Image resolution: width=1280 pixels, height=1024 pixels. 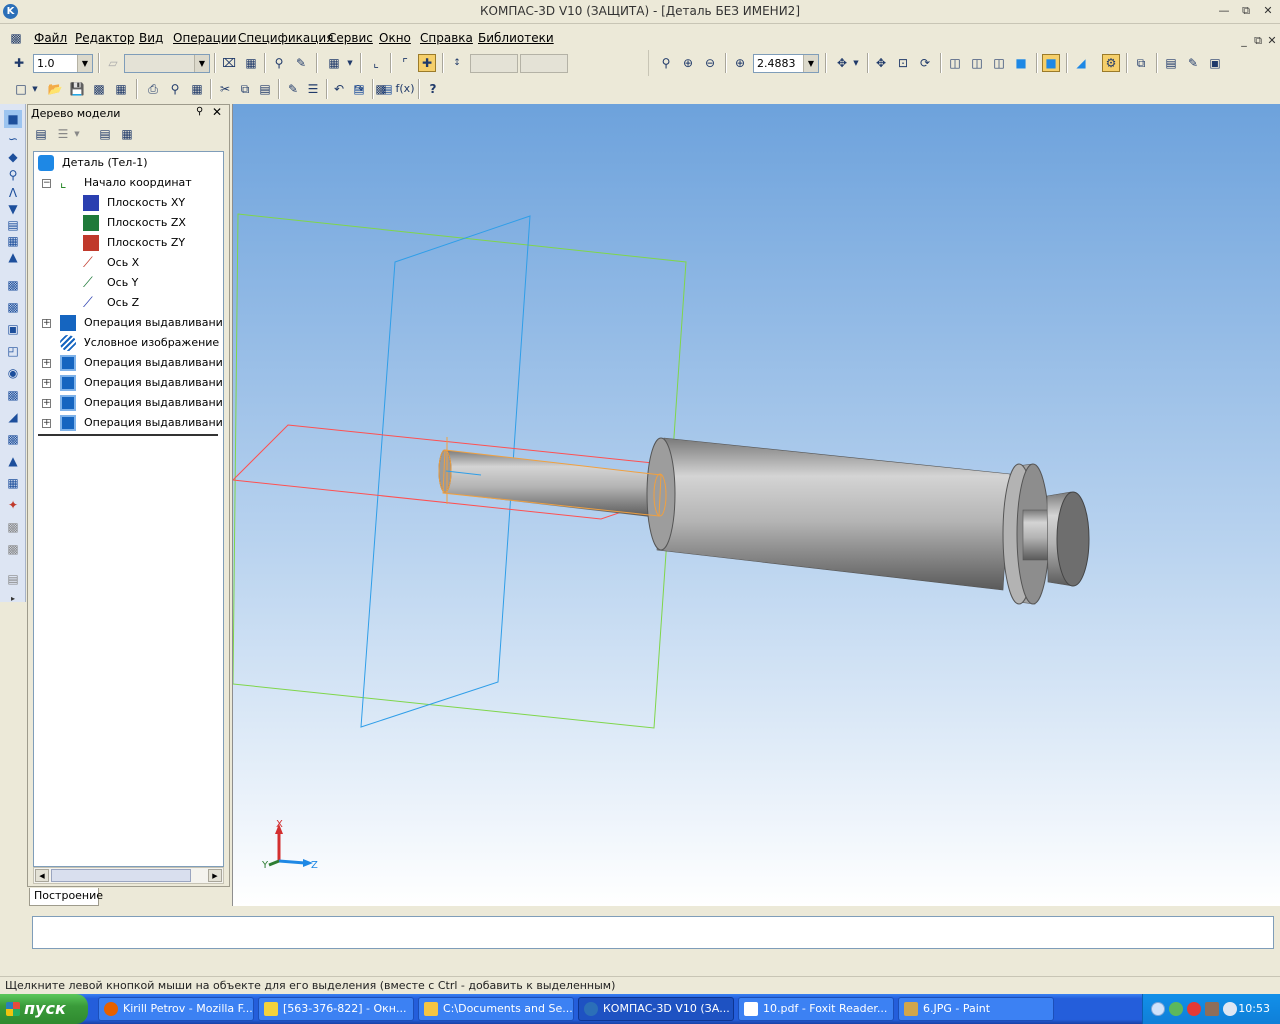 I want to click on properties-icon: ▦, so click(x=121, y=89).